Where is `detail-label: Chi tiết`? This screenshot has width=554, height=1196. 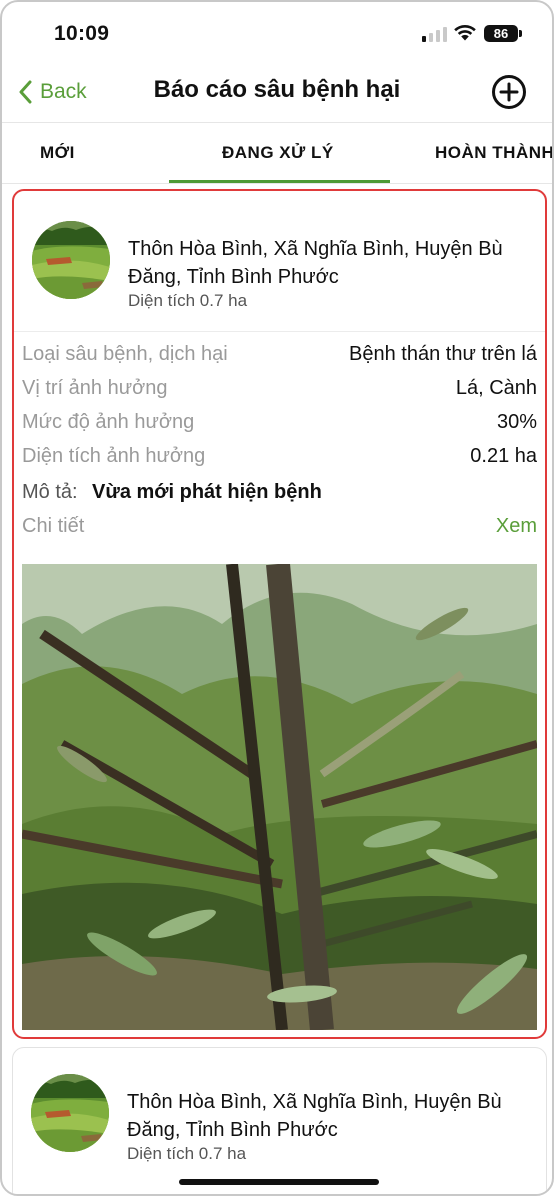
detail-label: Chi tiết is located at coordinates (53, 526).